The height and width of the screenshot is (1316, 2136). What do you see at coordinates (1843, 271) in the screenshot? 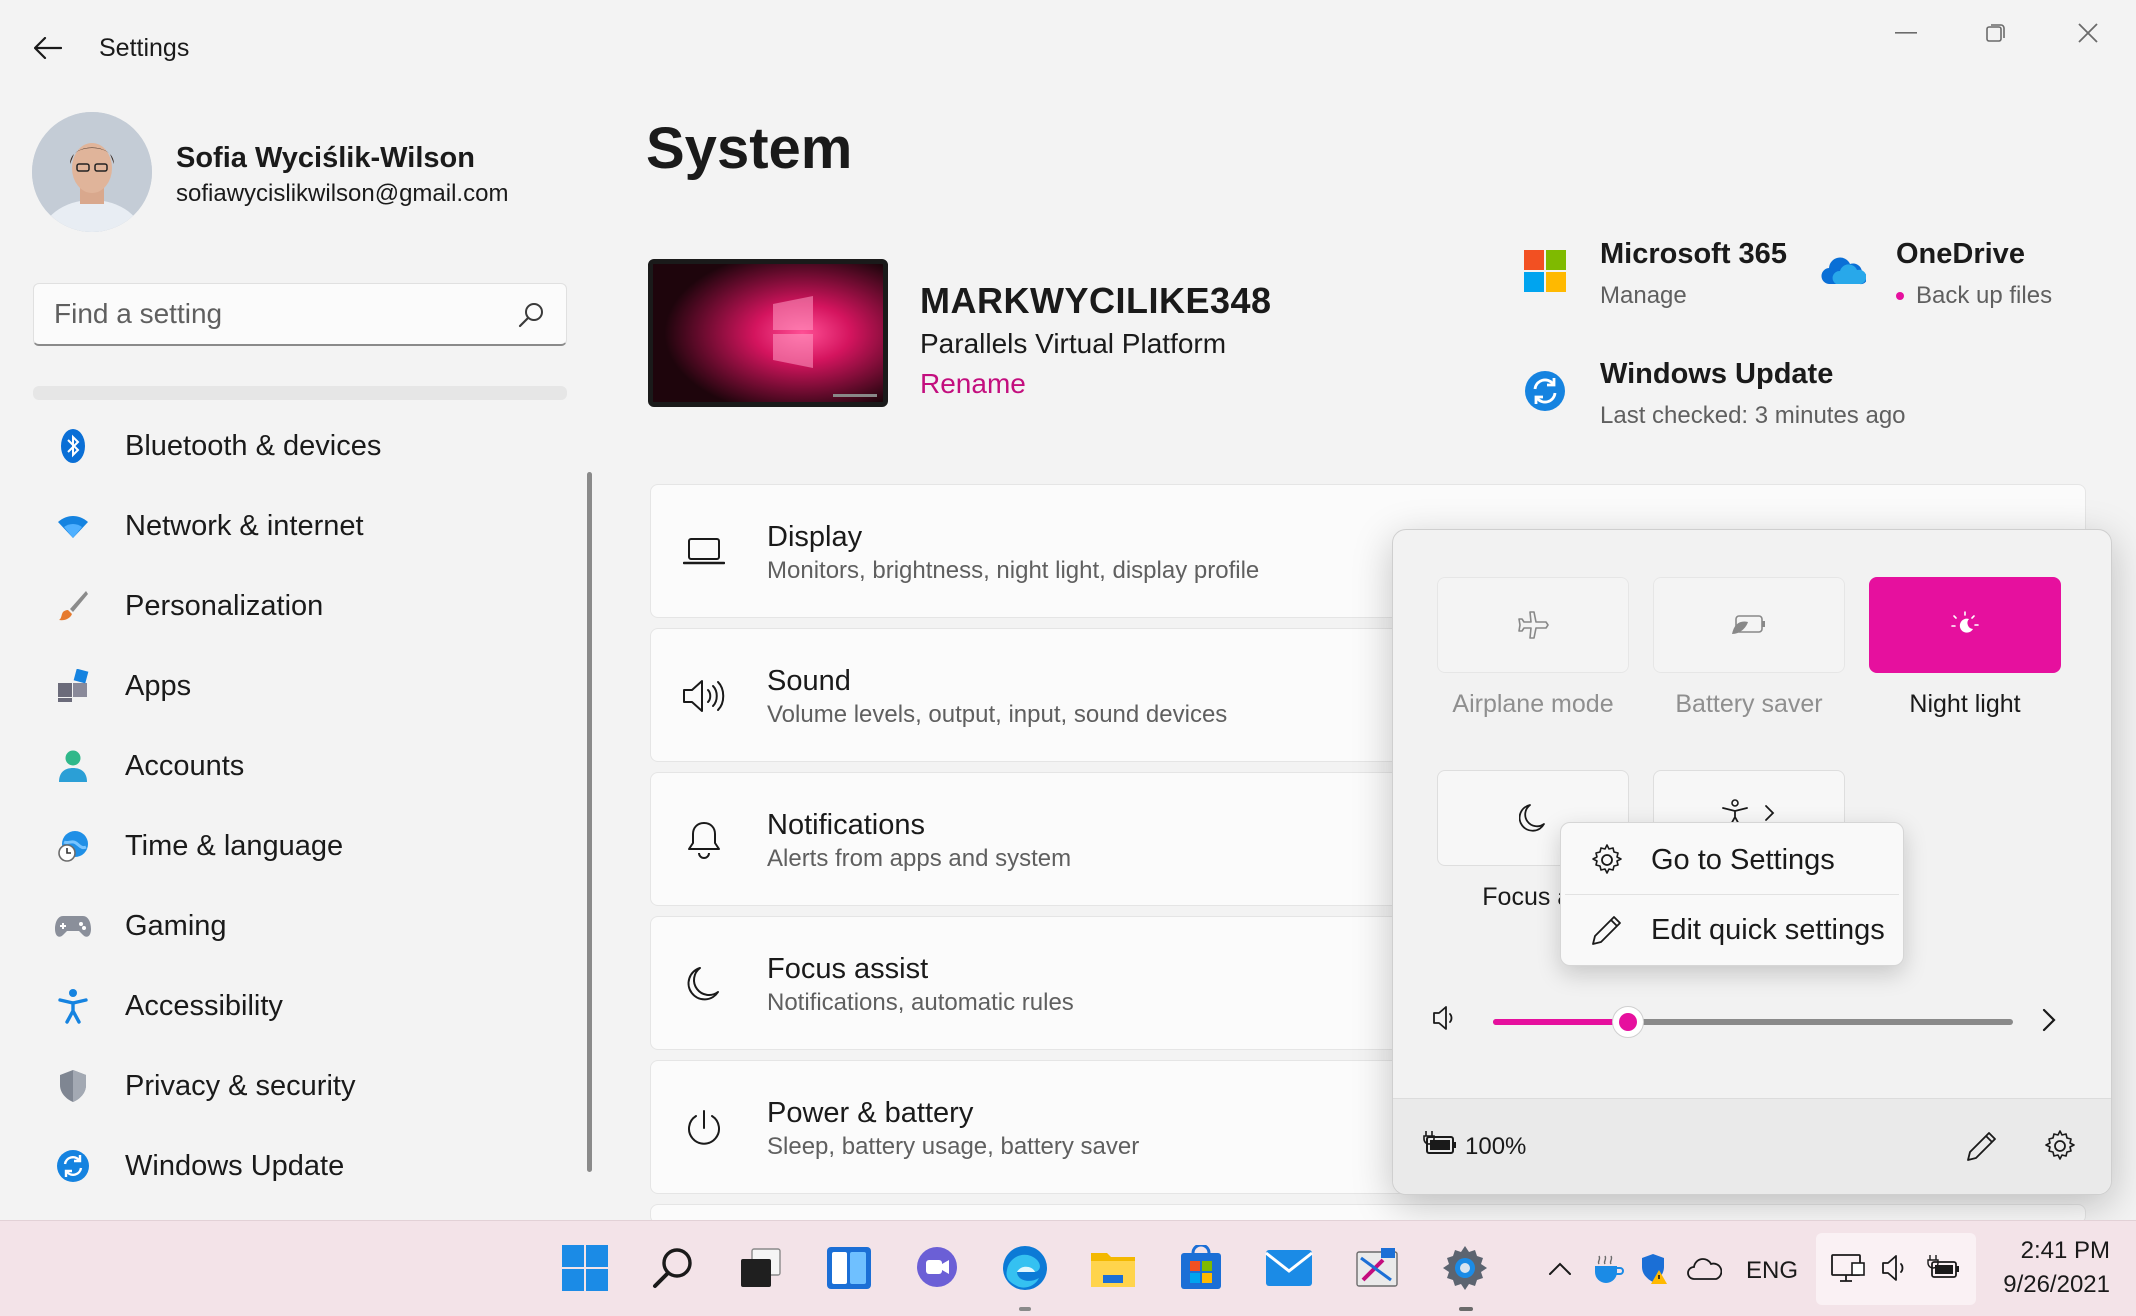
I see `onedrive-cloud-icon` at bounding box center [1843, 271].